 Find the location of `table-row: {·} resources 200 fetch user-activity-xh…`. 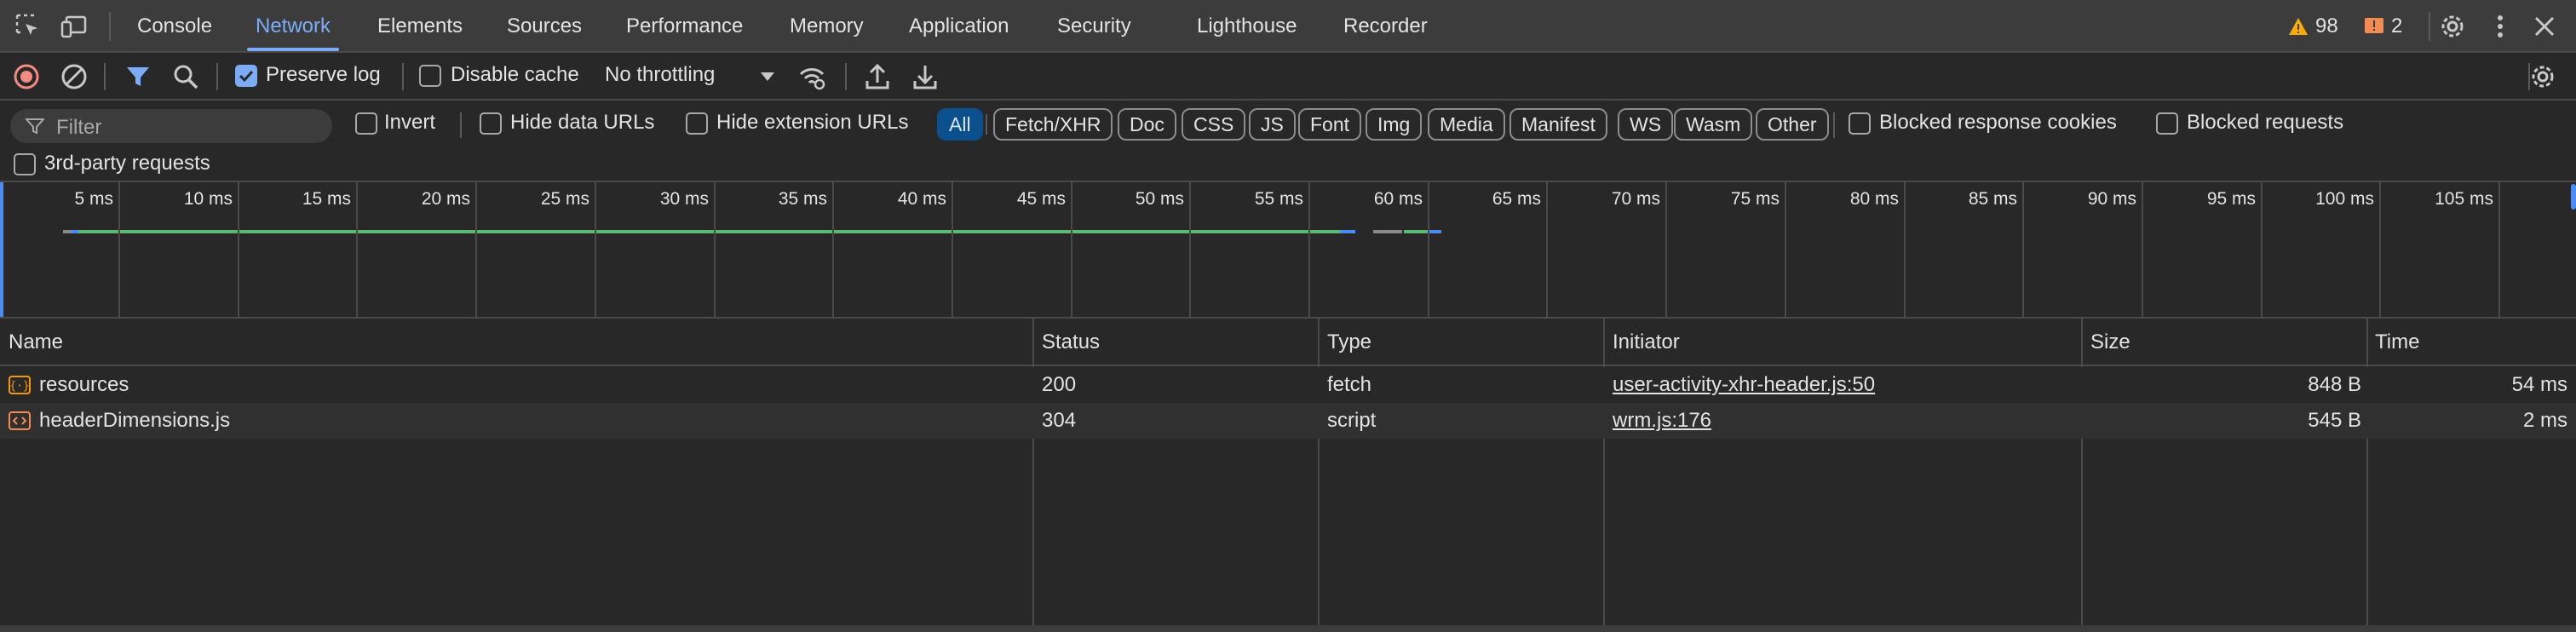

table-row: {·} resources 200 fetch user-activity-xh… is located at coordinates (1288, 385).